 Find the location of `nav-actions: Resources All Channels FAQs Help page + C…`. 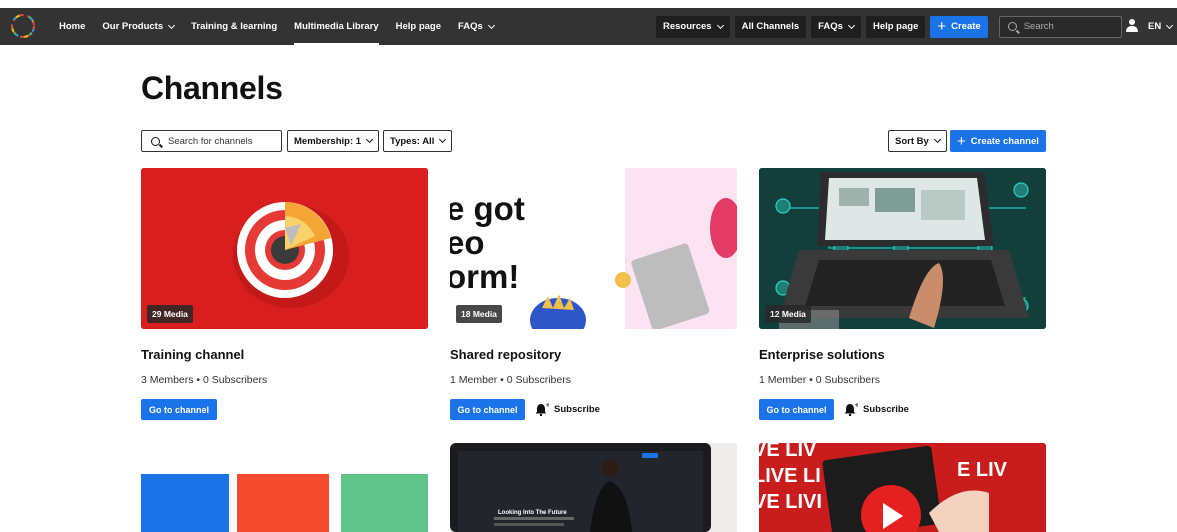

nav-actions: Resources All Channels FAQs Help page + C… is located at coordinates (889, 26).